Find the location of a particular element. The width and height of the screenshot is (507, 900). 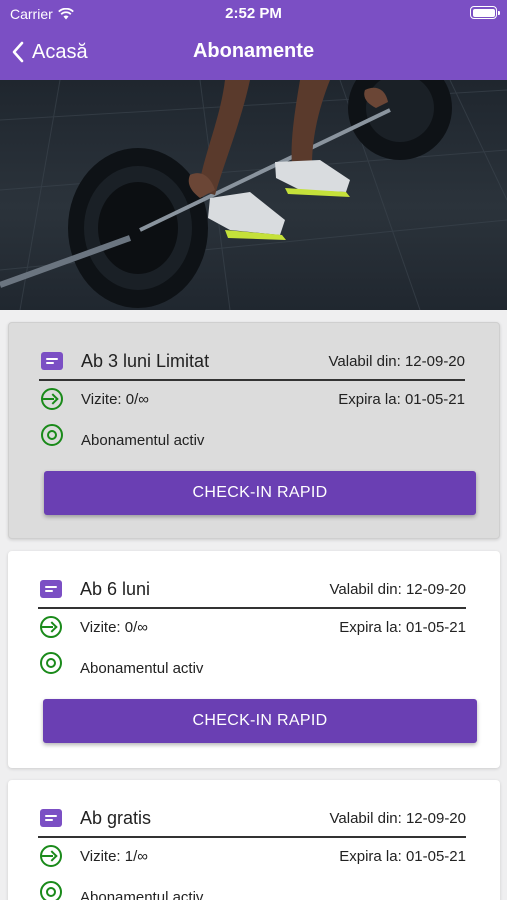

visits-count: Vizite: 1/∞ is located at coordinates (114, 856).